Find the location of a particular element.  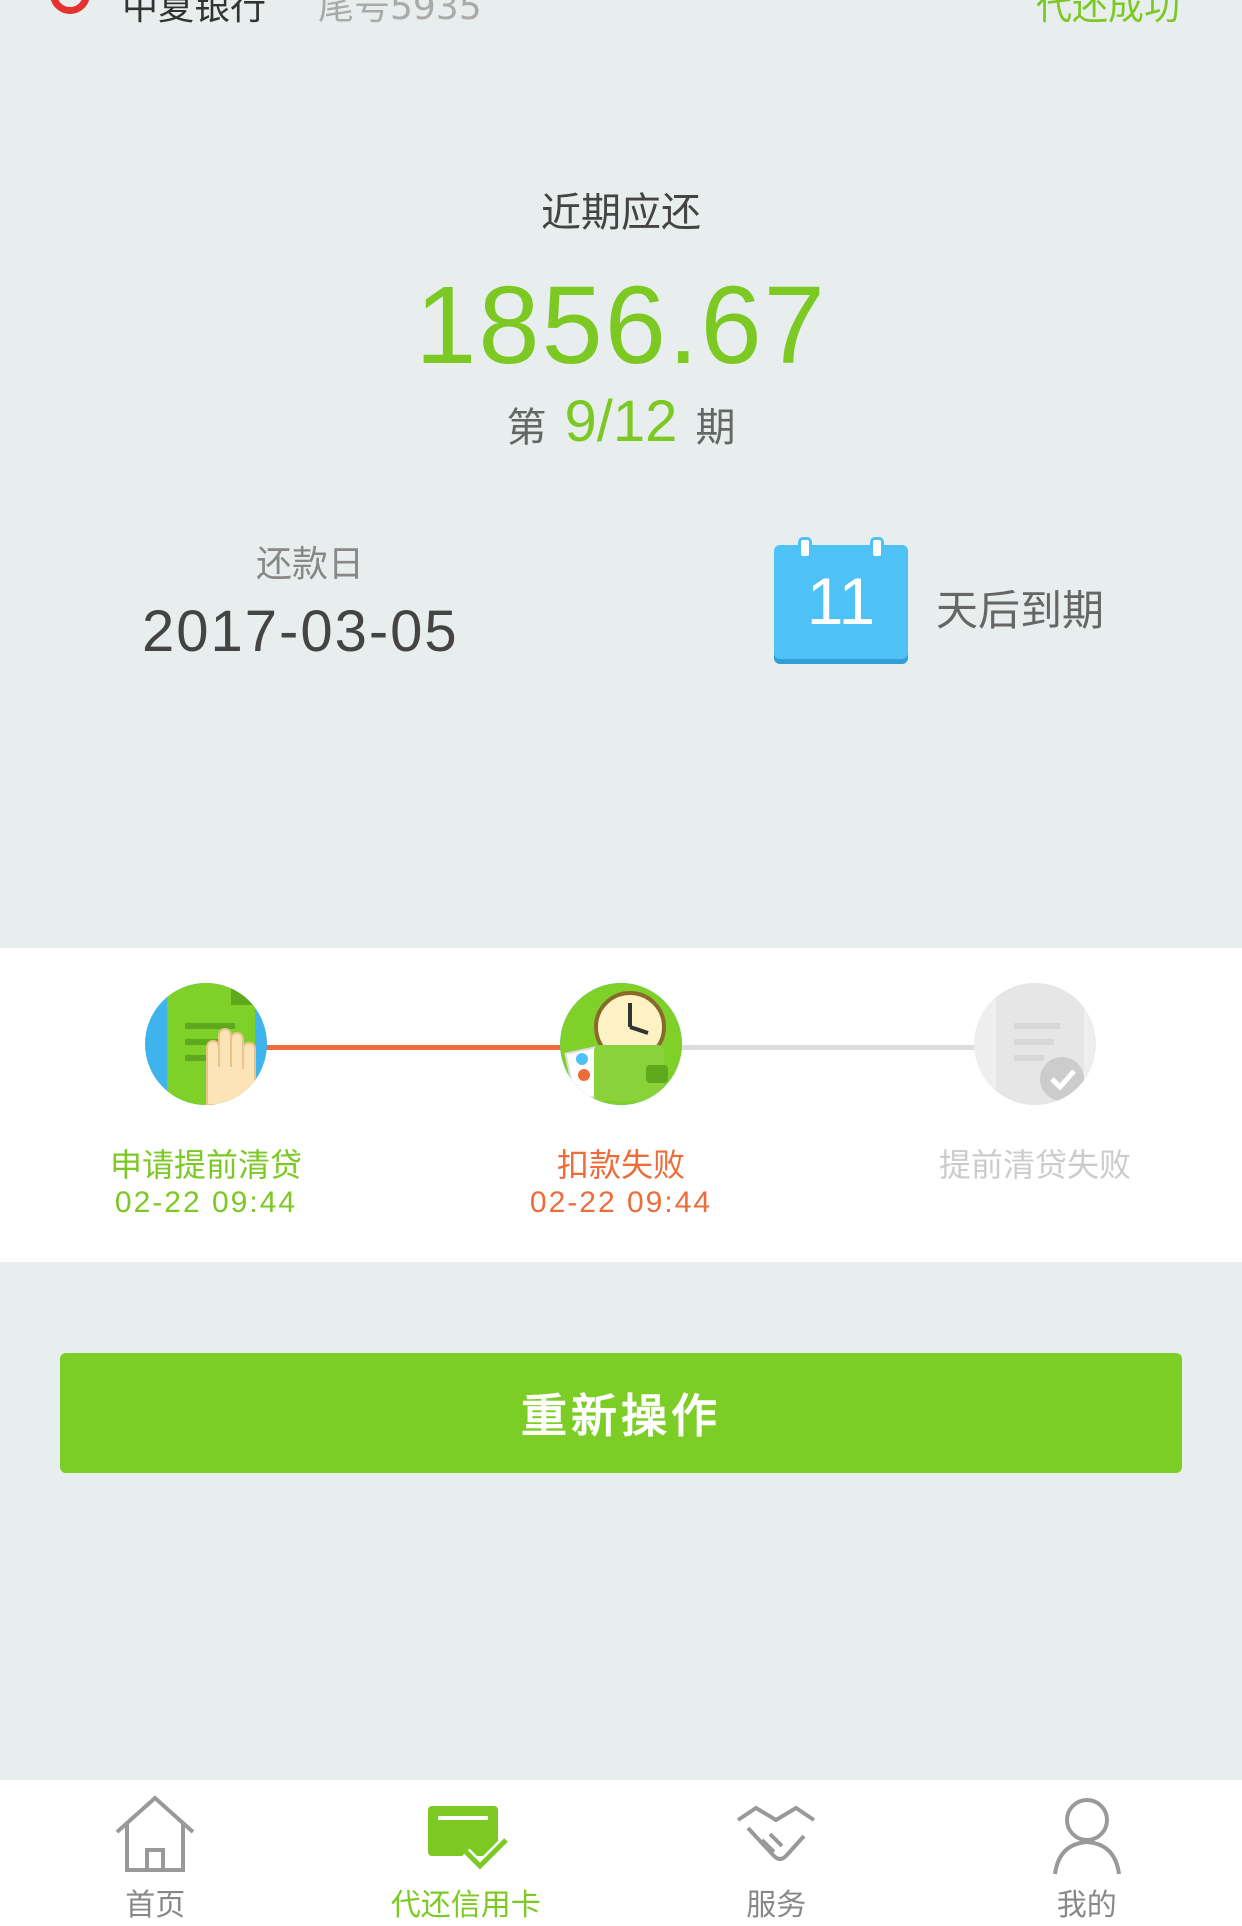

document-hand-icon is located at coordinates (206, 1044).